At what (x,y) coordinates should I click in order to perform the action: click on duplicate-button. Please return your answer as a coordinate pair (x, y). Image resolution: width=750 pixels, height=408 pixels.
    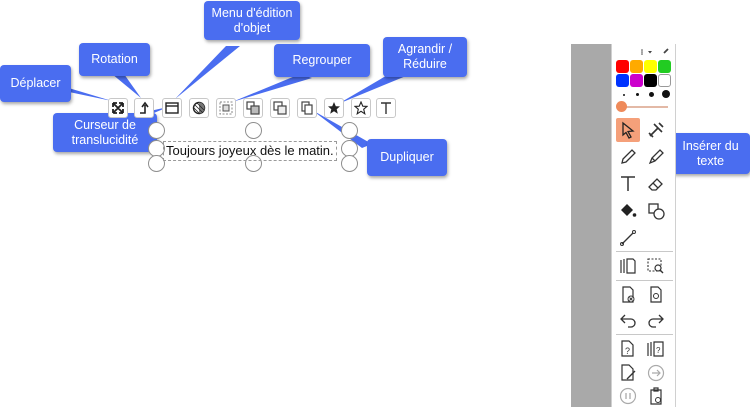
    Looking at the image, I should click on (307, 108).